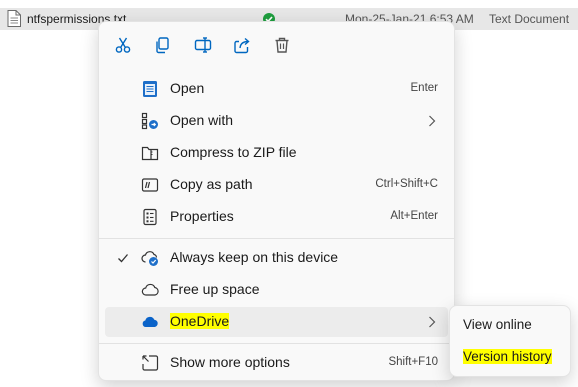  I want to click on menu-item-compress-zip: Compress to ZIP file, so click(276, 153).